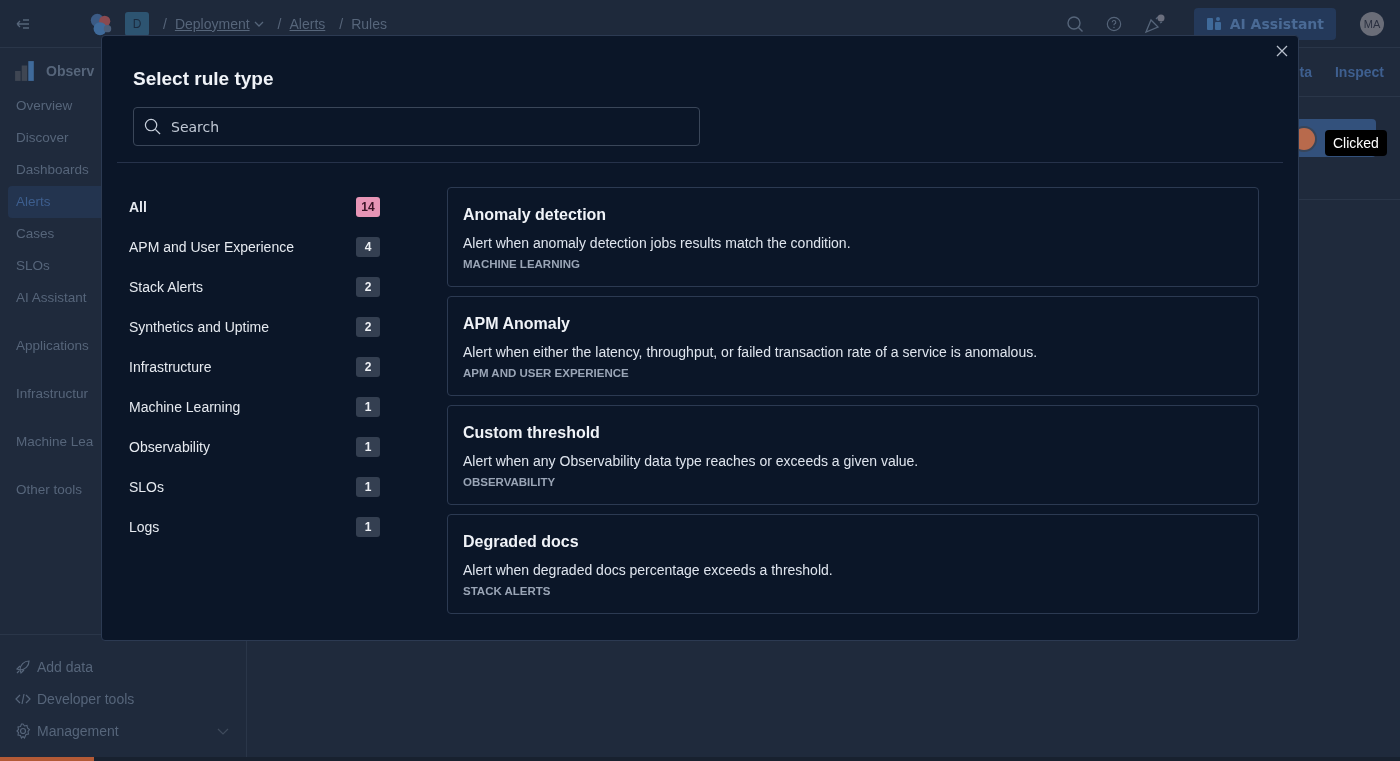  What do you see at coordinates (123, 699) in the screenshot?
I see `nav-item: Developer tools` at bounding box center [123, 699].